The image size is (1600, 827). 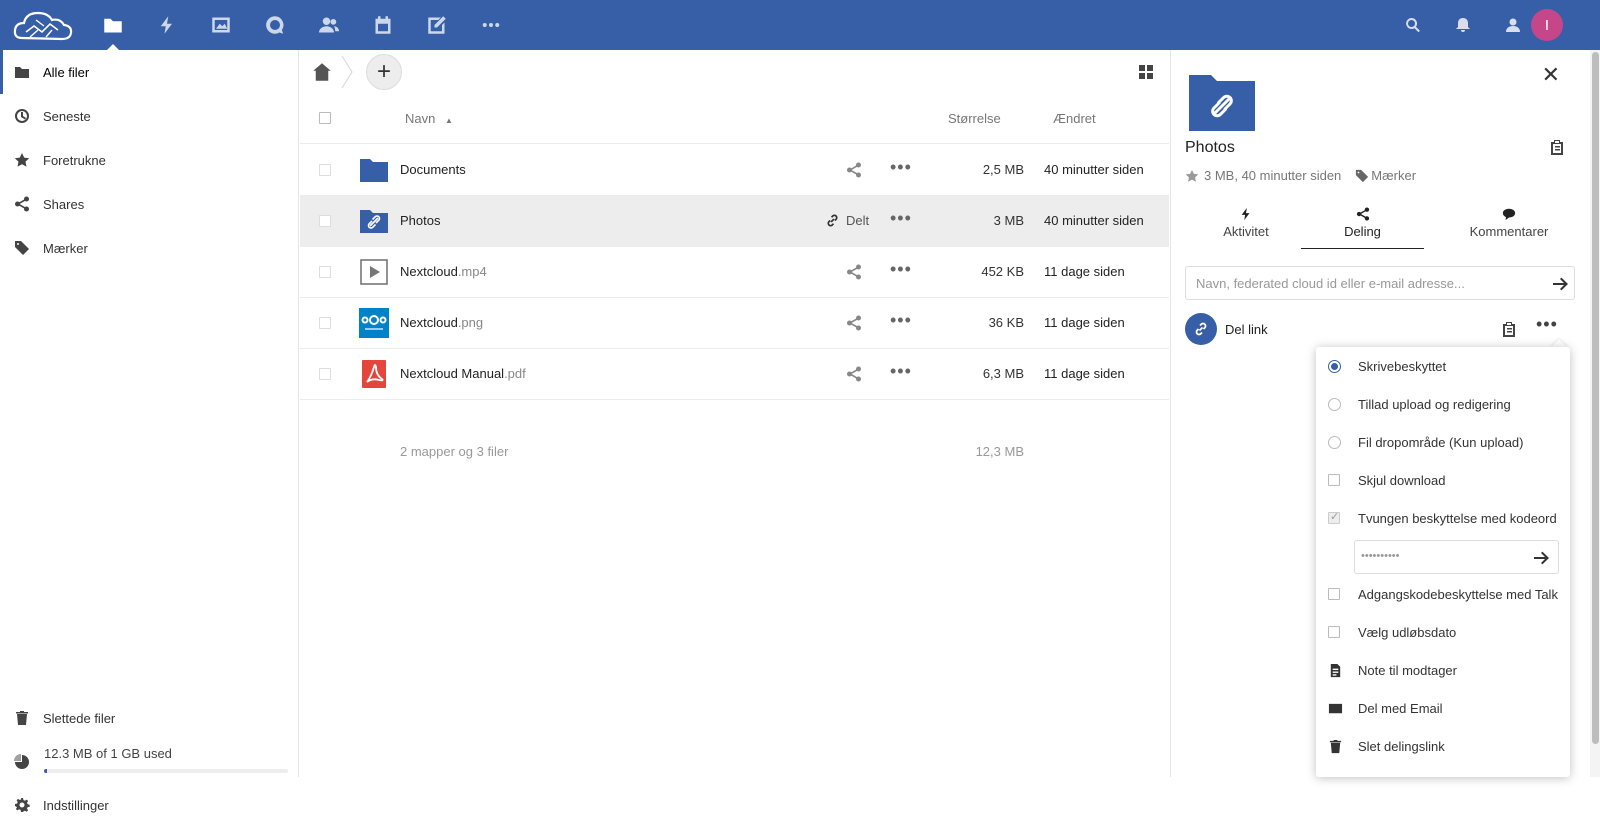 I want to click on file-modified: 11 dage siden, so click(x=1084, y=373).